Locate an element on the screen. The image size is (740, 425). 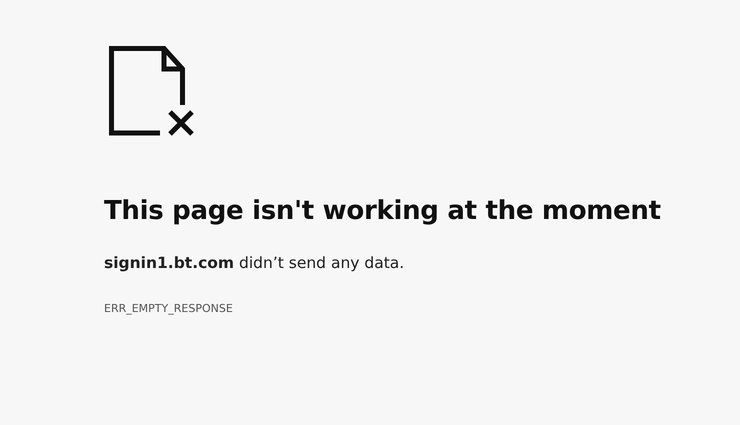
error-message: signin1.bt.com didn’t send any data. is located at coordinates (254, 263).